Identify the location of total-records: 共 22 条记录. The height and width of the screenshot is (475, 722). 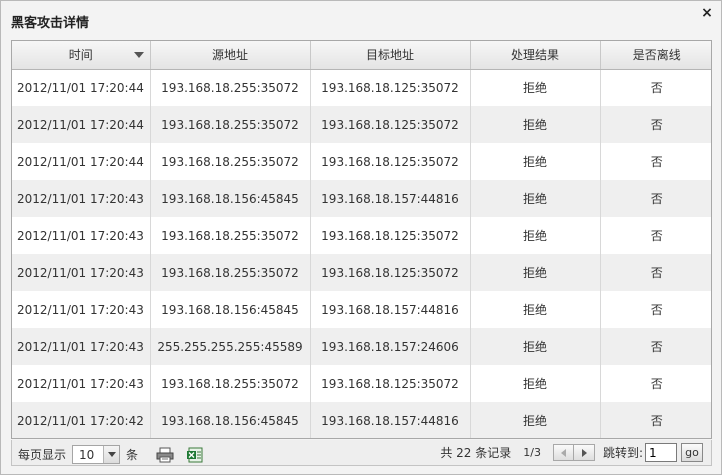
(476, 453).